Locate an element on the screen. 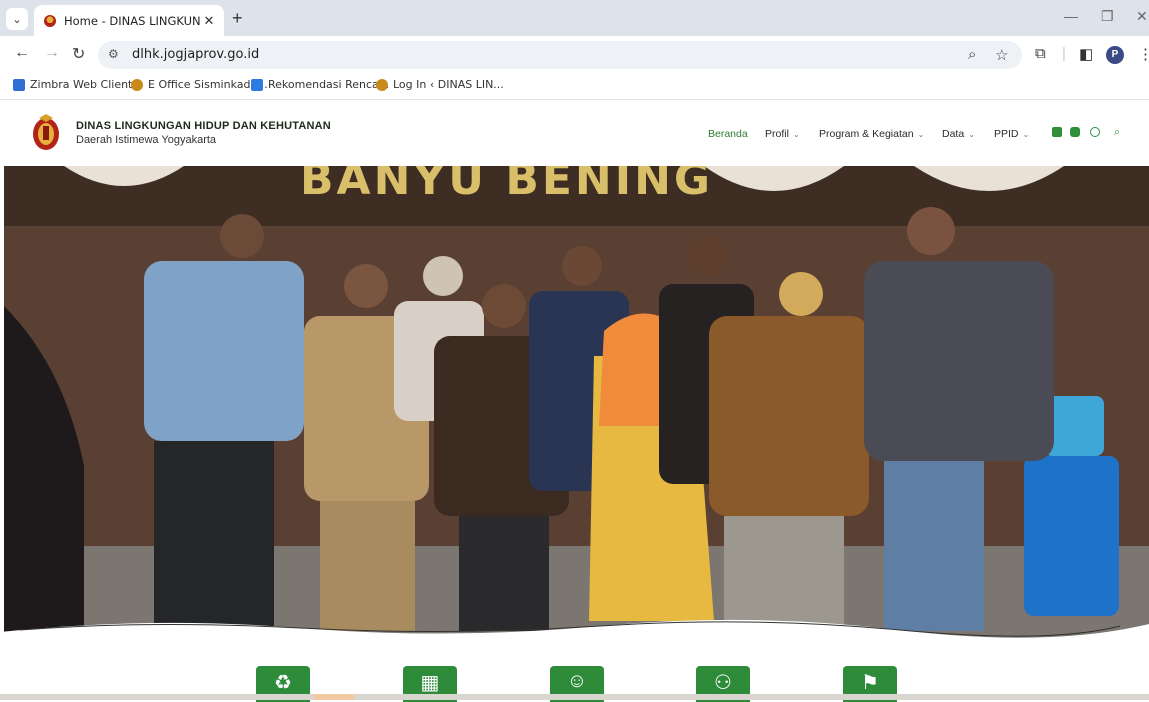 Image resolution: width=1149 pixels, height=702 pixels. site-favicon-icon is located at coordinates (50, 20).